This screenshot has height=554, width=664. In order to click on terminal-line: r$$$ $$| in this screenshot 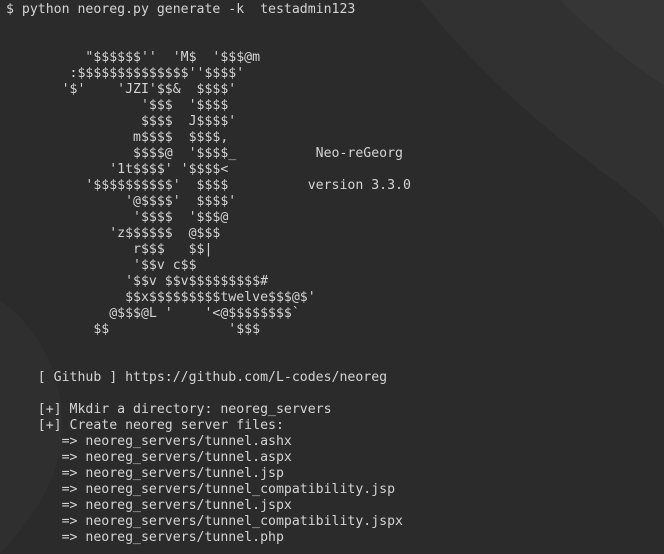, I will do `click(109, 249)`.